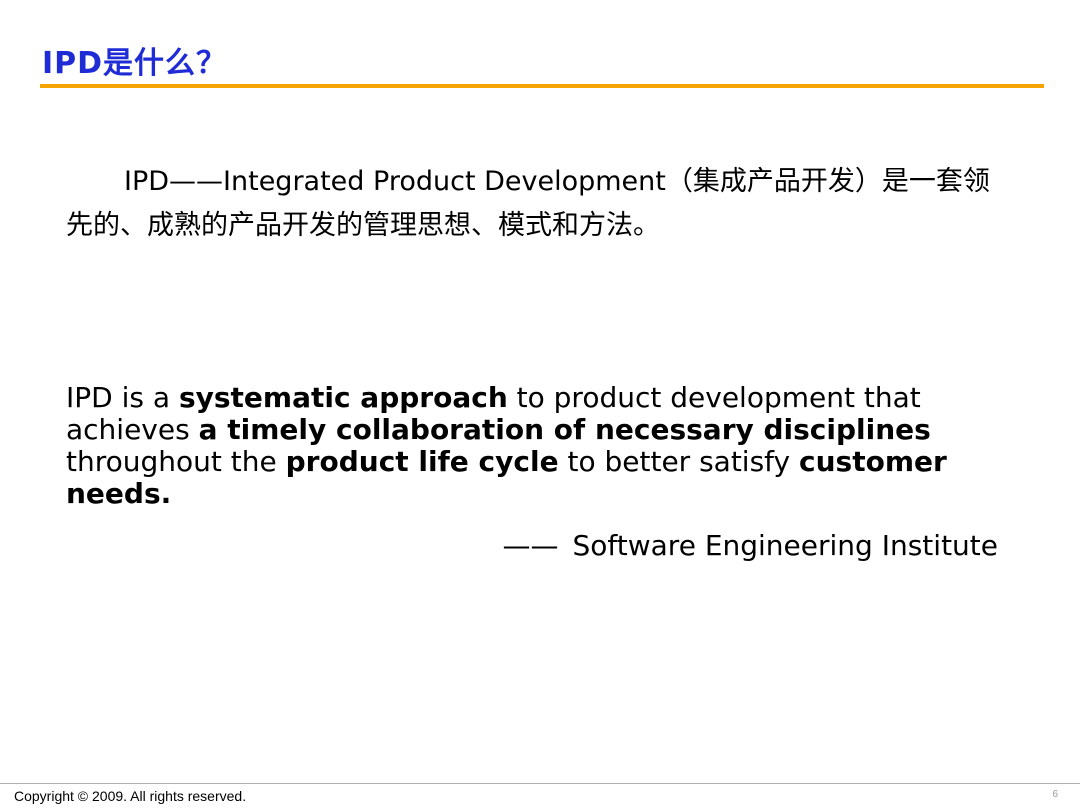 The image size is (1080, 810). Describe the element at coordinates (679, 461) in the screenshot. I see `quote-segment: to better satisfy` at that location.